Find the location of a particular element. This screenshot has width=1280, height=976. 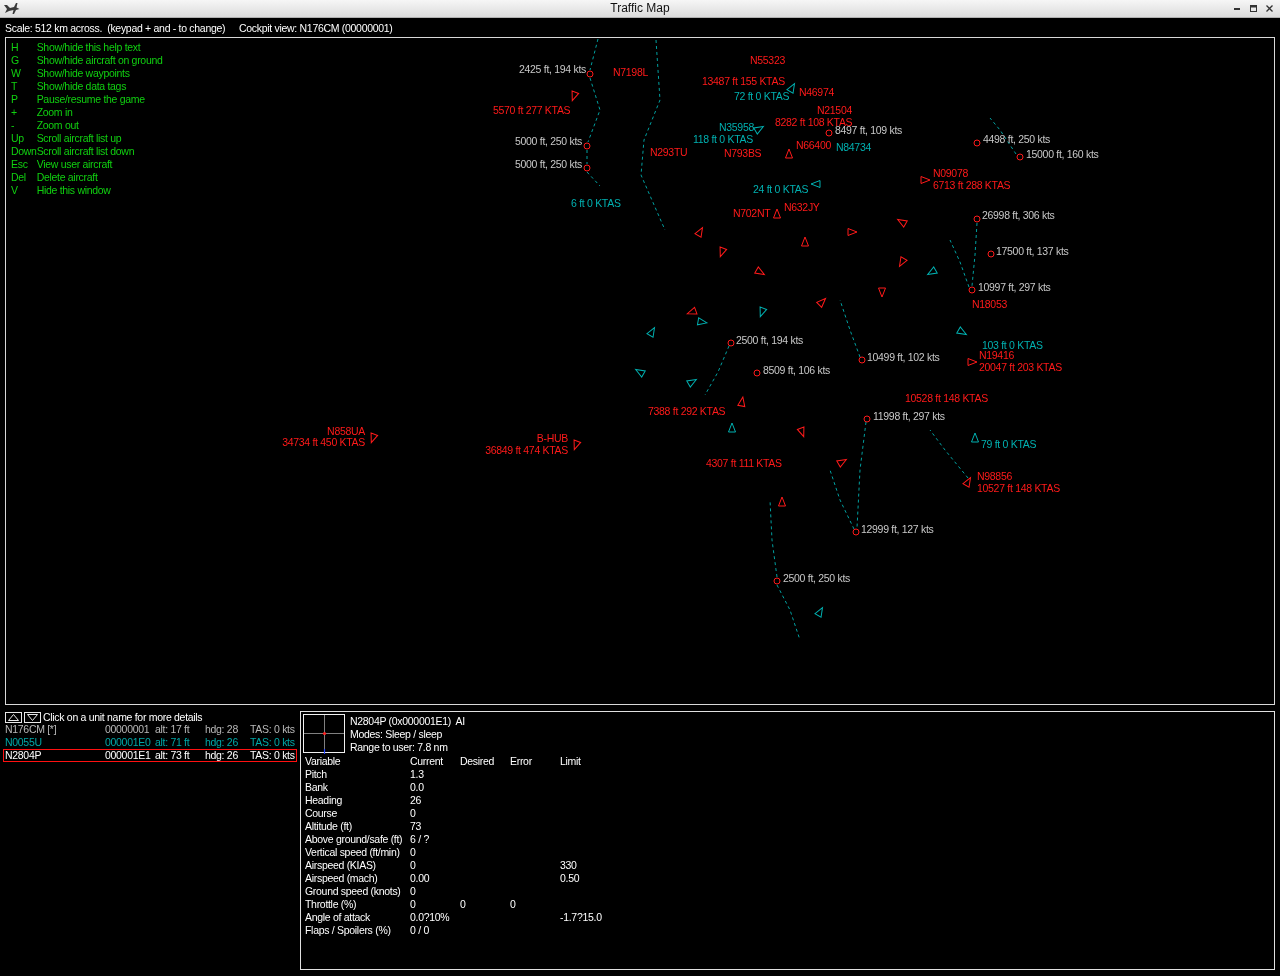

variable-name: Flaps / Spoilers (%) is located at coordinates (348, 930).